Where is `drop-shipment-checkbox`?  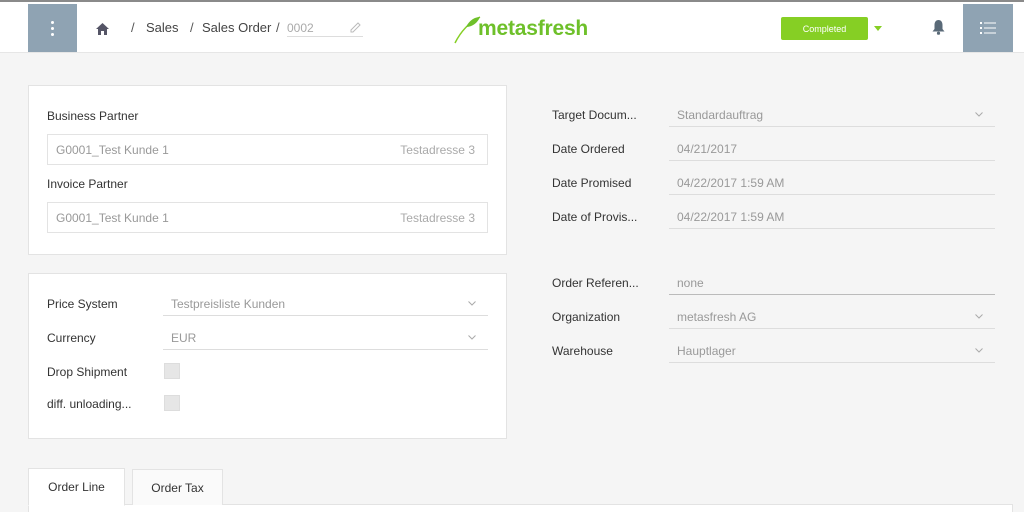
drop-shipment-checkbox is located at coordinates (172, 371).